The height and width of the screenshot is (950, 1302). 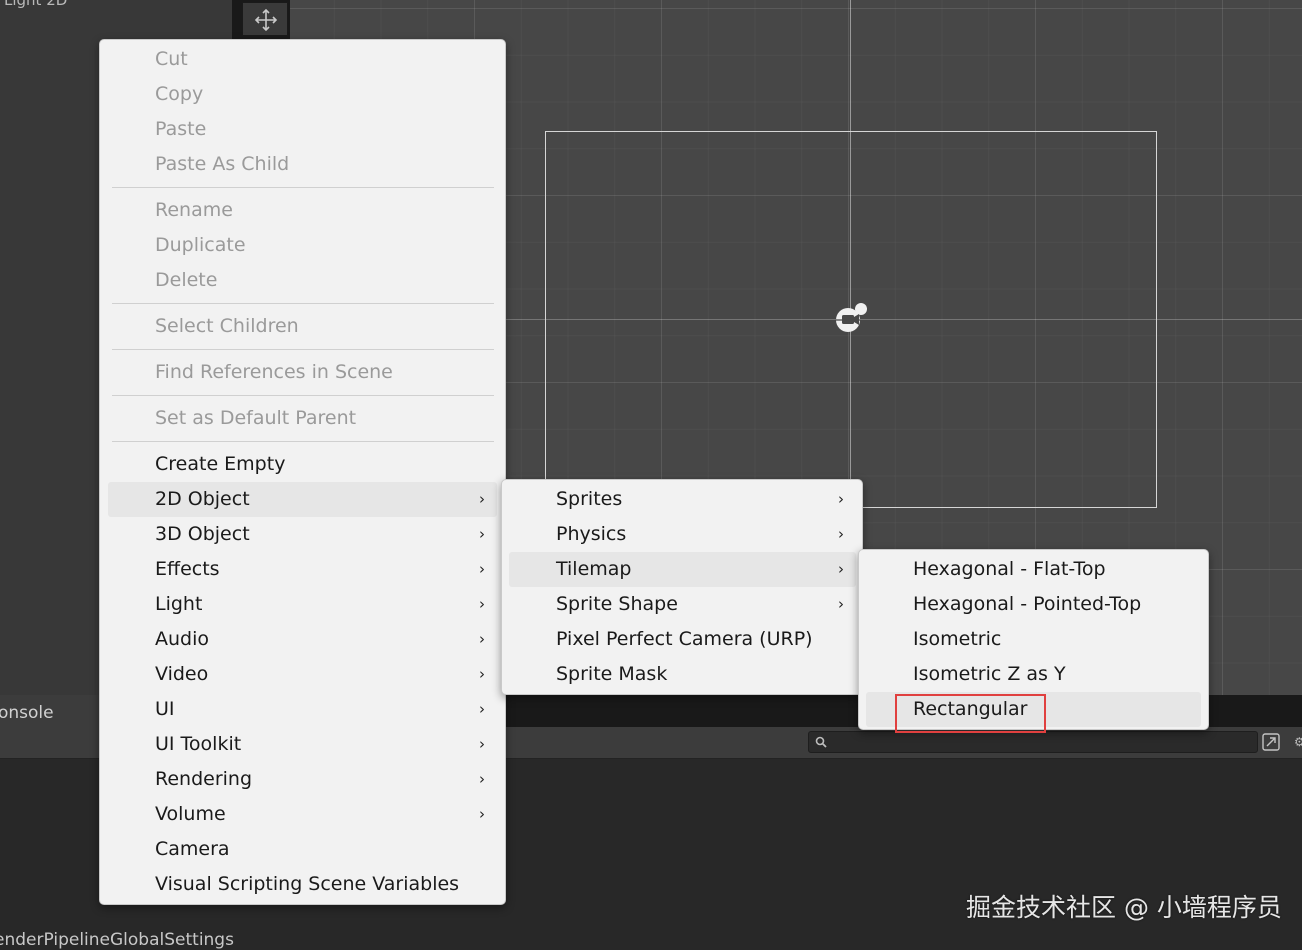 I want to click on expand-icon, so click(x=1271, y=742).